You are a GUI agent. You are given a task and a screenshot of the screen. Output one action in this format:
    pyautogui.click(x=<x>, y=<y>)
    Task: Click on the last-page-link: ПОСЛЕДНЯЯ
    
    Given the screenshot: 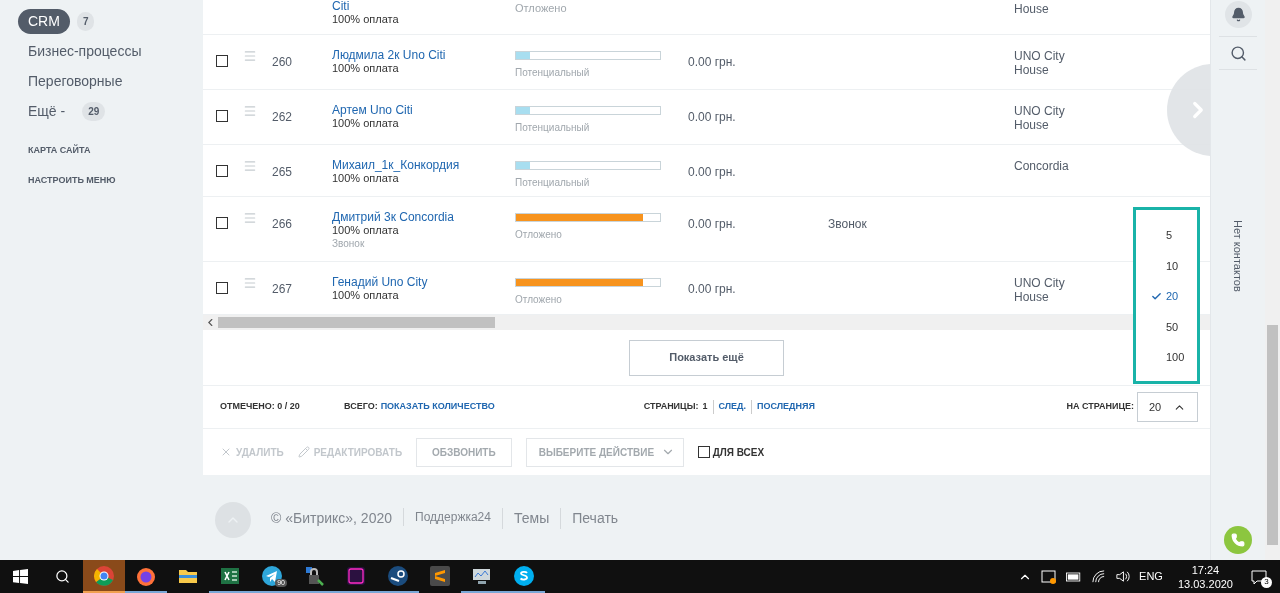 What is the action you would take?
    pyautogui.click(x=786, y=407)
    